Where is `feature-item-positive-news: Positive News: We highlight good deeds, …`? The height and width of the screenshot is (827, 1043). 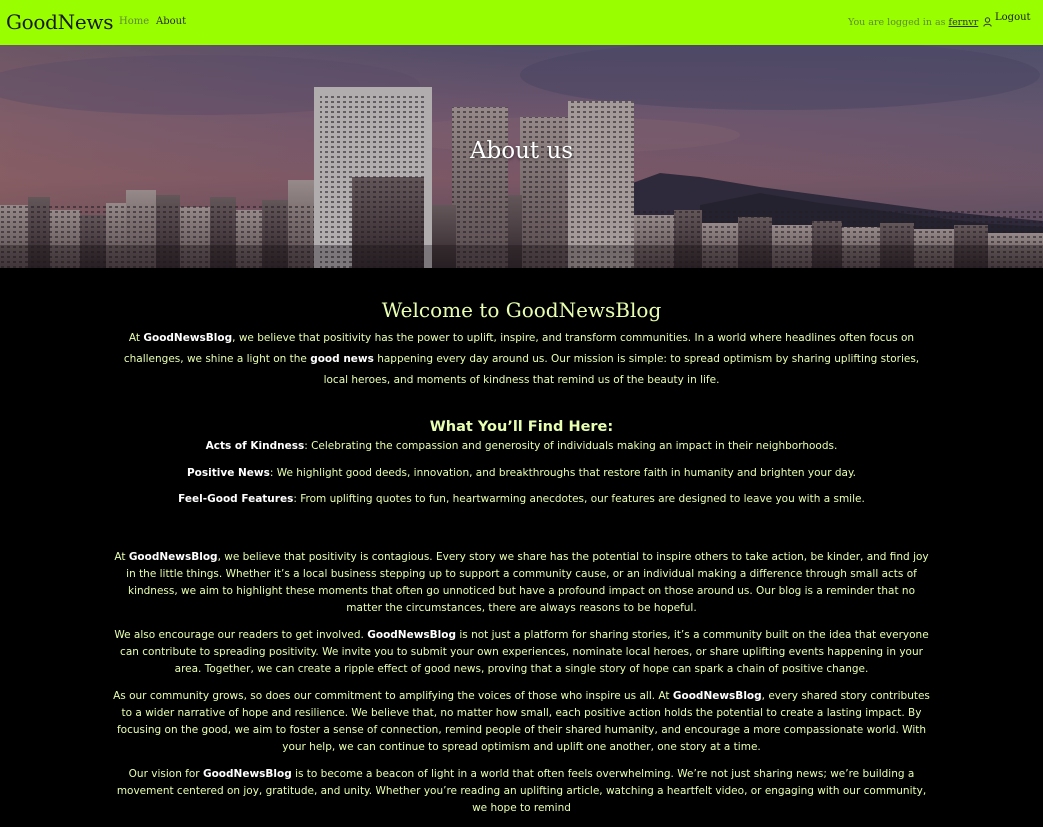
feature-item-positive-news: Positive News: We highlight good deeds, … is located at coordinates (521, 473).